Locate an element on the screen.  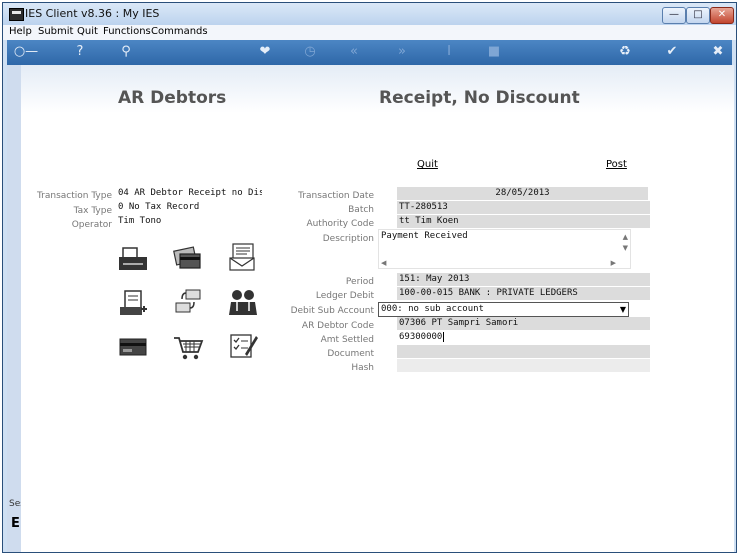
description-label: Description is located at coordinates (348, 239).